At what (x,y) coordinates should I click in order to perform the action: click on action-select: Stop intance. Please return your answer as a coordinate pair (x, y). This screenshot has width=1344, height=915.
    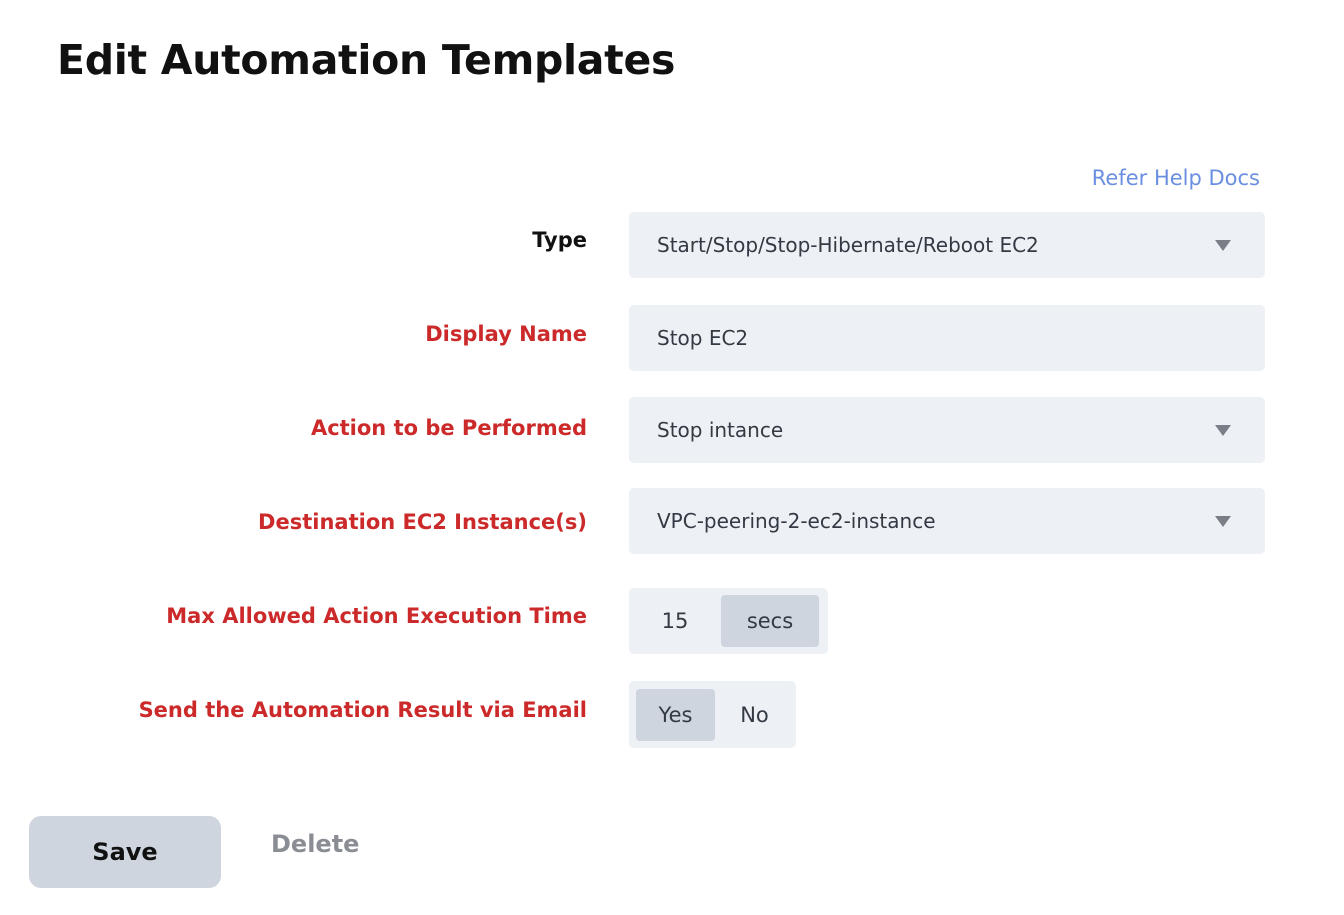
    Looking at the image, I should click on (947, 430).